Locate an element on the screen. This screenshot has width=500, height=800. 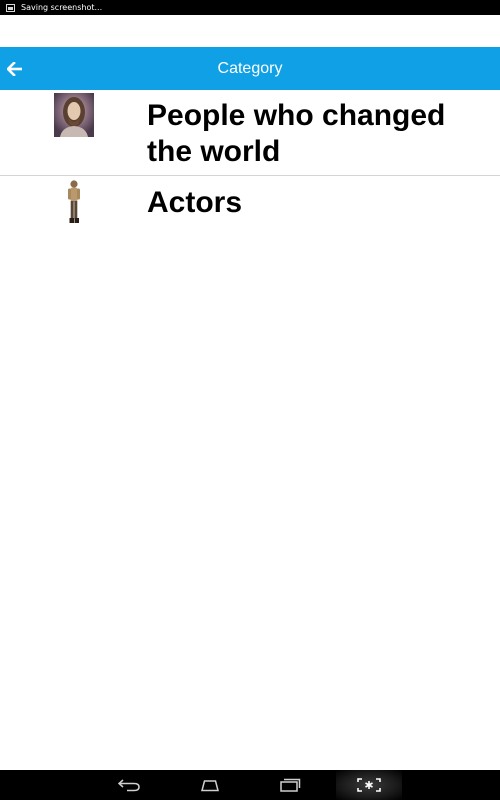
nav-back-button is located at coordinates (130, 785).